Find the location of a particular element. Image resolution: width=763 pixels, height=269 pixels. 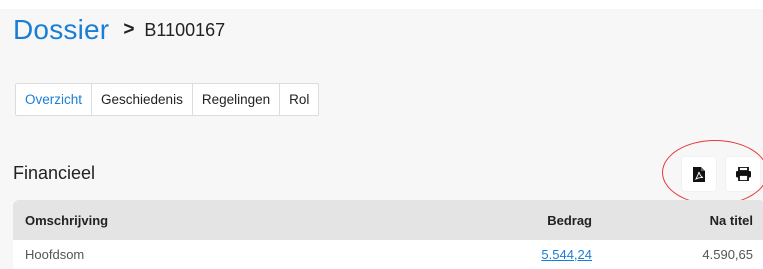

print-icon is located at coordinates (743, 174).